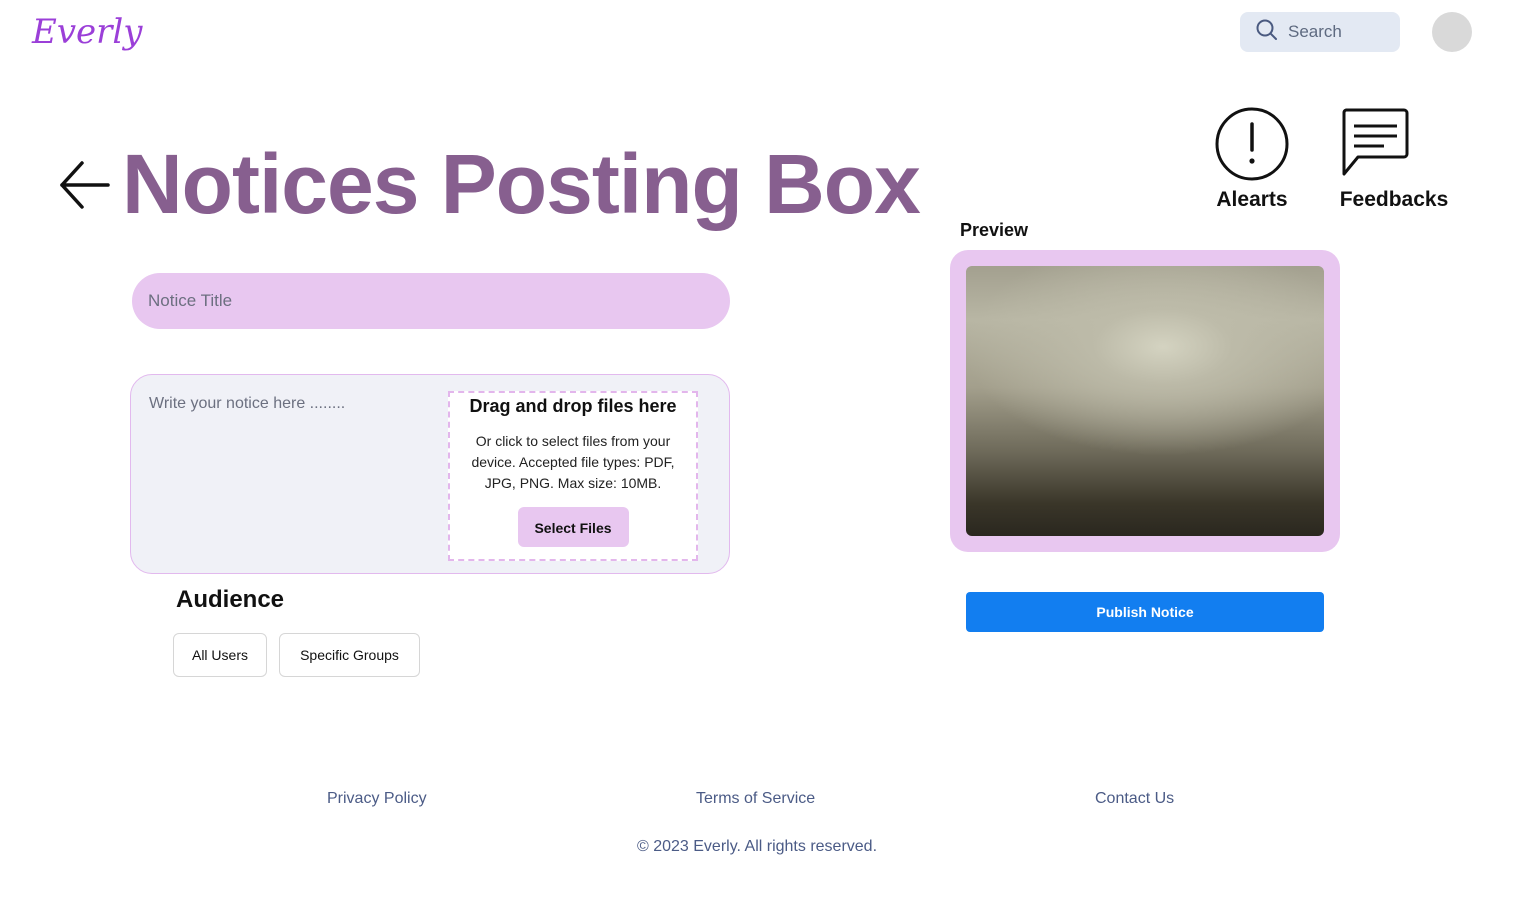 This screenshot has height=900, width=1514. Describe the element at coordinates (1375, 142) in the screenshot. I see `message-square-icon` at that location.